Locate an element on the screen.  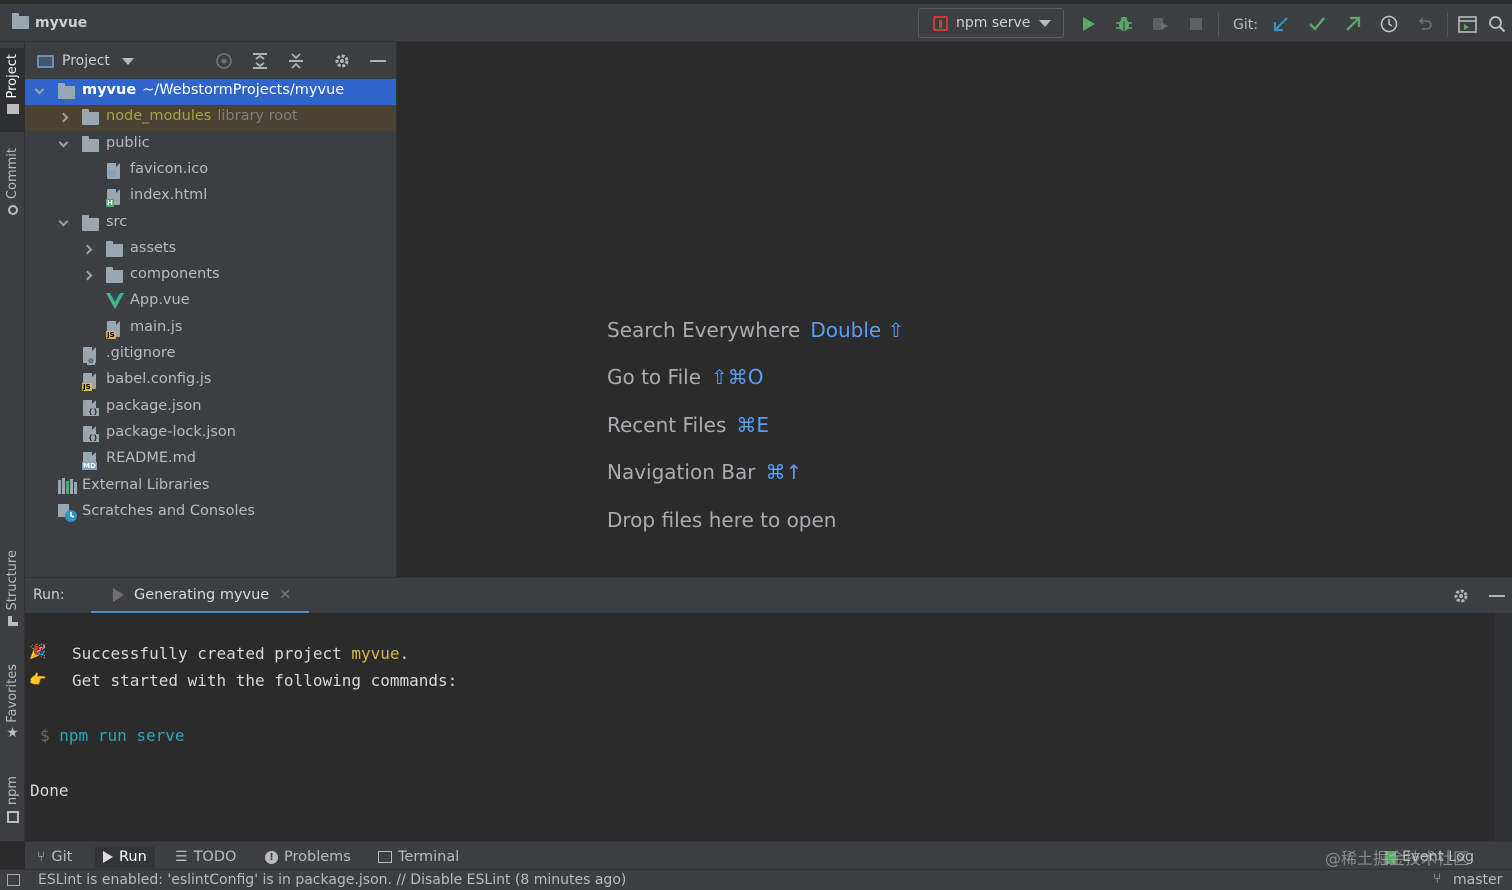
tree-item-external-libraries: External Libraries is located at coordinates (210, 487).